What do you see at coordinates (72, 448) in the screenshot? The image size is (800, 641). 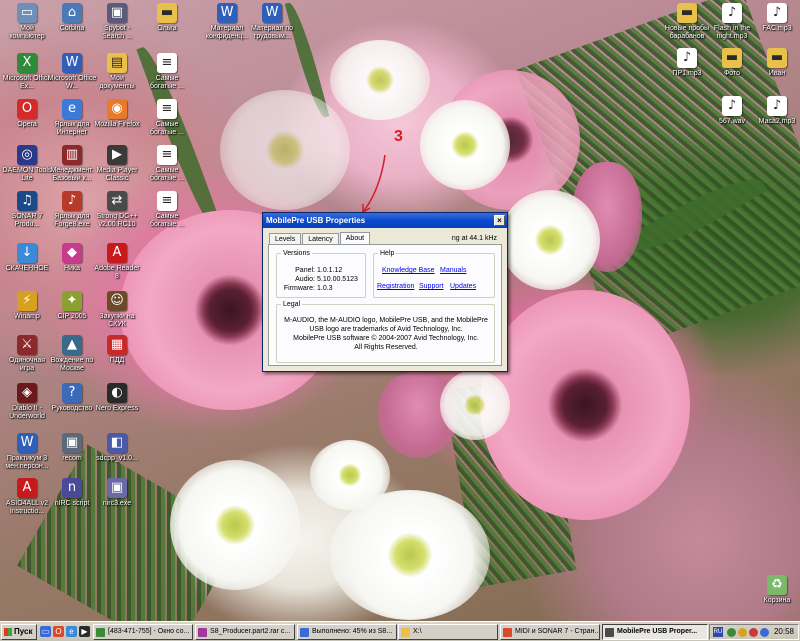 I see `desktop-shortcut: ▣ recom` at bounding box center [72, 448].